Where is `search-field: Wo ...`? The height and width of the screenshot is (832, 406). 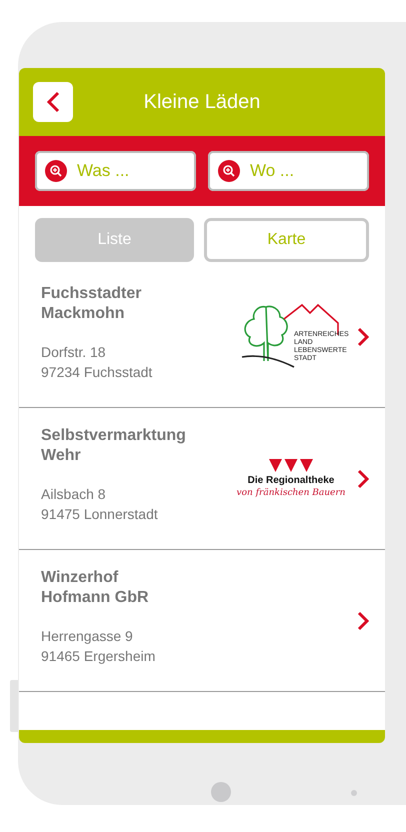
search-field: Wo ... is located at coordinates (288, 171).